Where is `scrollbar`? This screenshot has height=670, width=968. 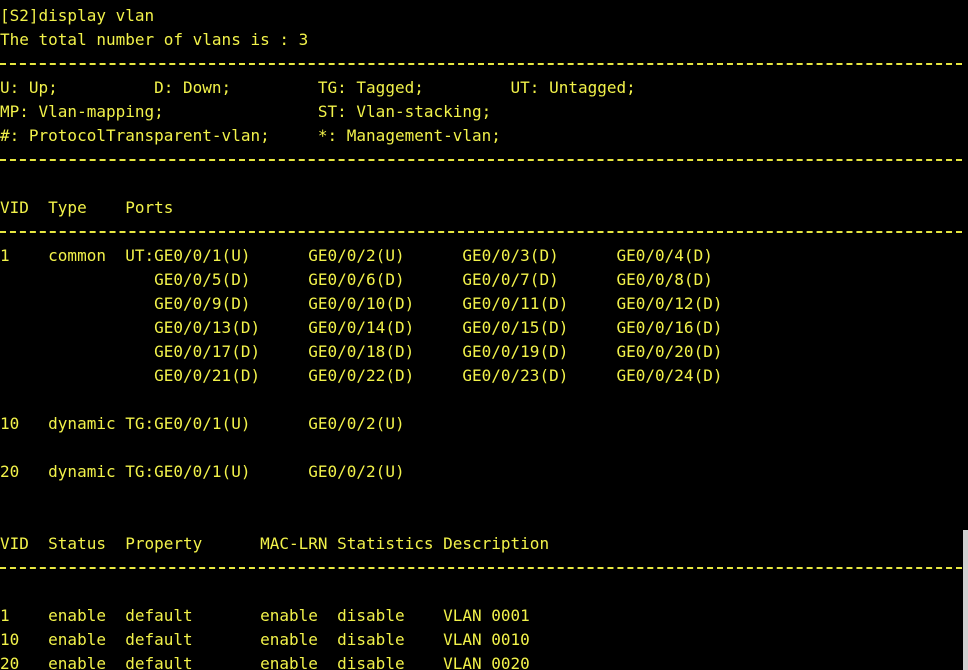
scrollbar is located at coordinates (965, 600).